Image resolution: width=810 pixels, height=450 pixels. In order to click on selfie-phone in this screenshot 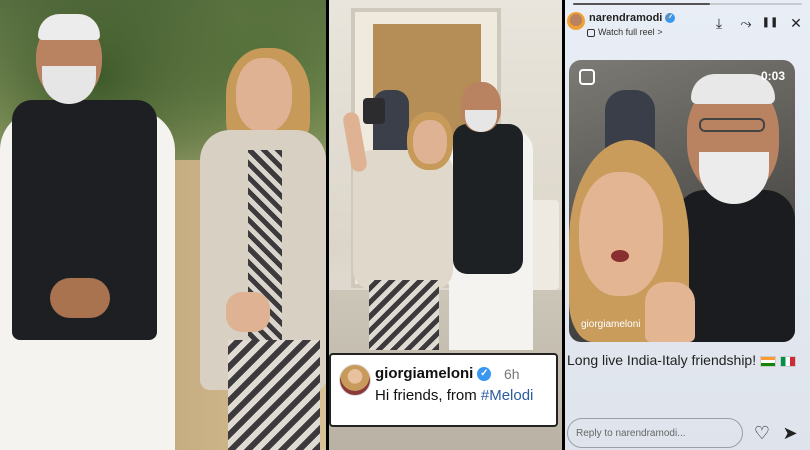, I will do `click(374, 111)`.